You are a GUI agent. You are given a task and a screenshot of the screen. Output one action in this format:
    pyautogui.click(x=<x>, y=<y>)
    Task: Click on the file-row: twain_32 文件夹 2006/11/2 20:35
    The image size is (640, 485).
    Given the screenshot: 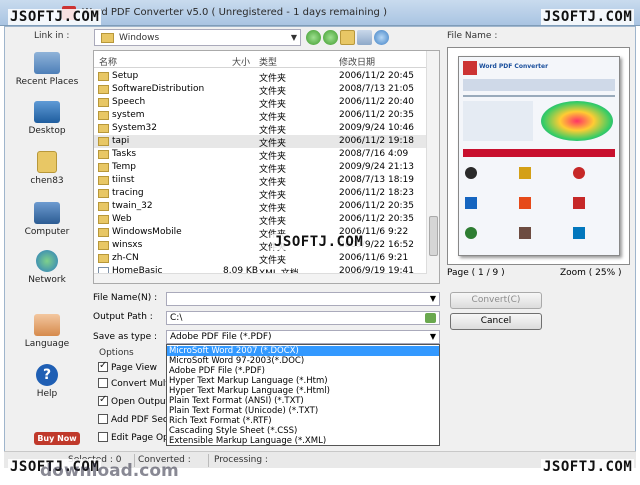 What is the action you would take?
    pyautogui.click(x=260, y=207)
    